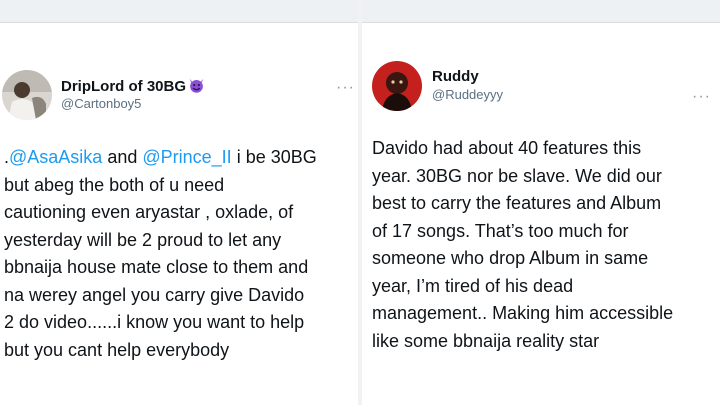  I want to click on tweet-text-segment: i be 30BG, so click(274, 157).